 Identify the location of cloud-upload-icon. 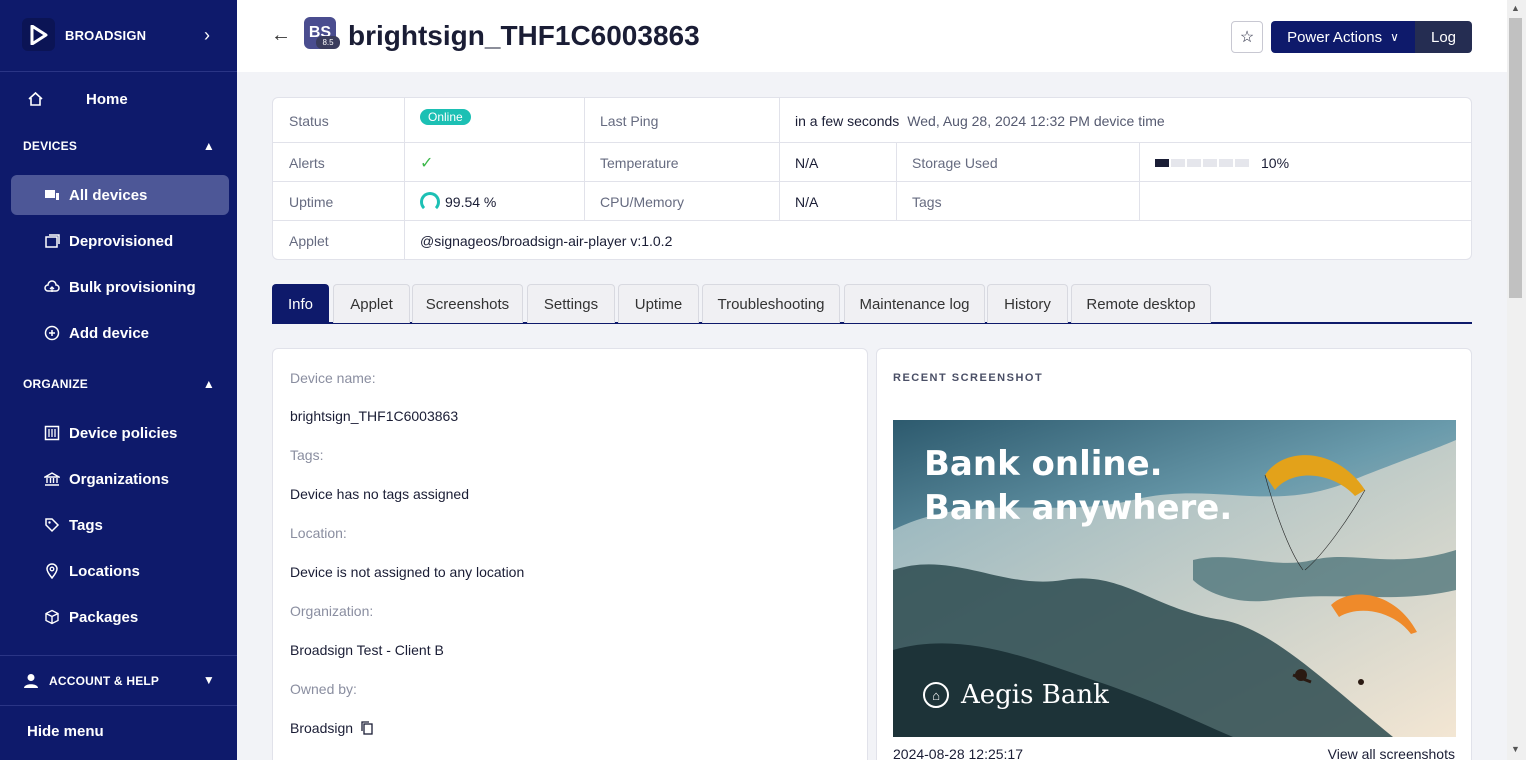
(52, 286).